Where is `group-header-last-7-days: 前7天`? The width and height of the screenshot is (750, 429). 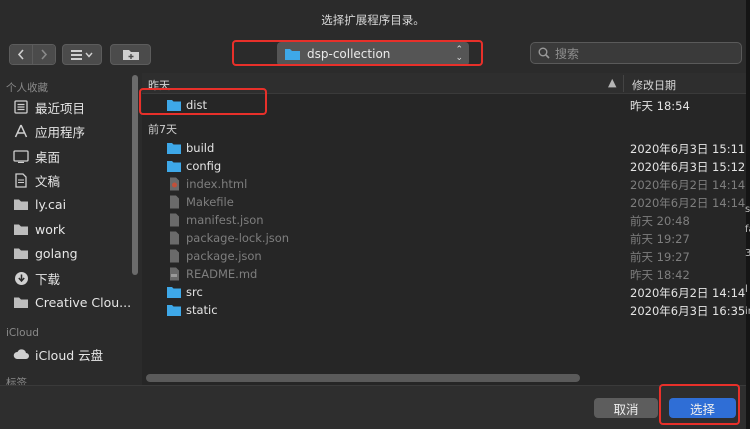
group-header-last-7-days: 前7天 is located at coordinates (162, 129).